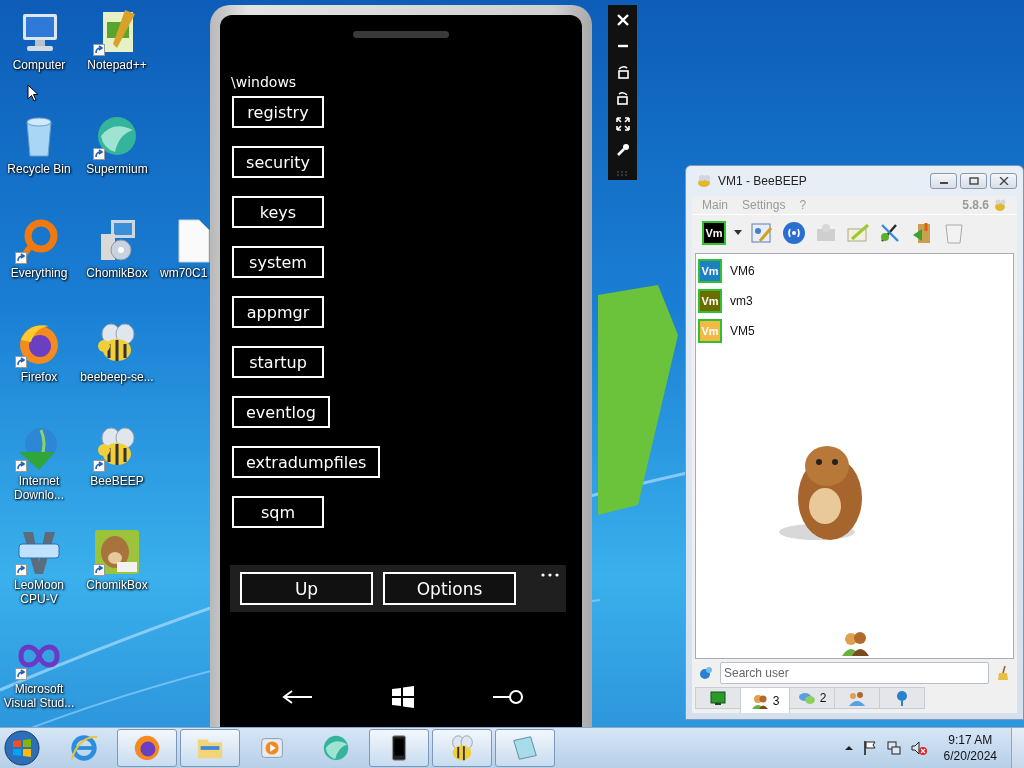 The height and width of the screenshot is (768, 1024). Describe the element at coordinates (622, 124) in the screenshot. I see `fit-screen-icon` at that location.